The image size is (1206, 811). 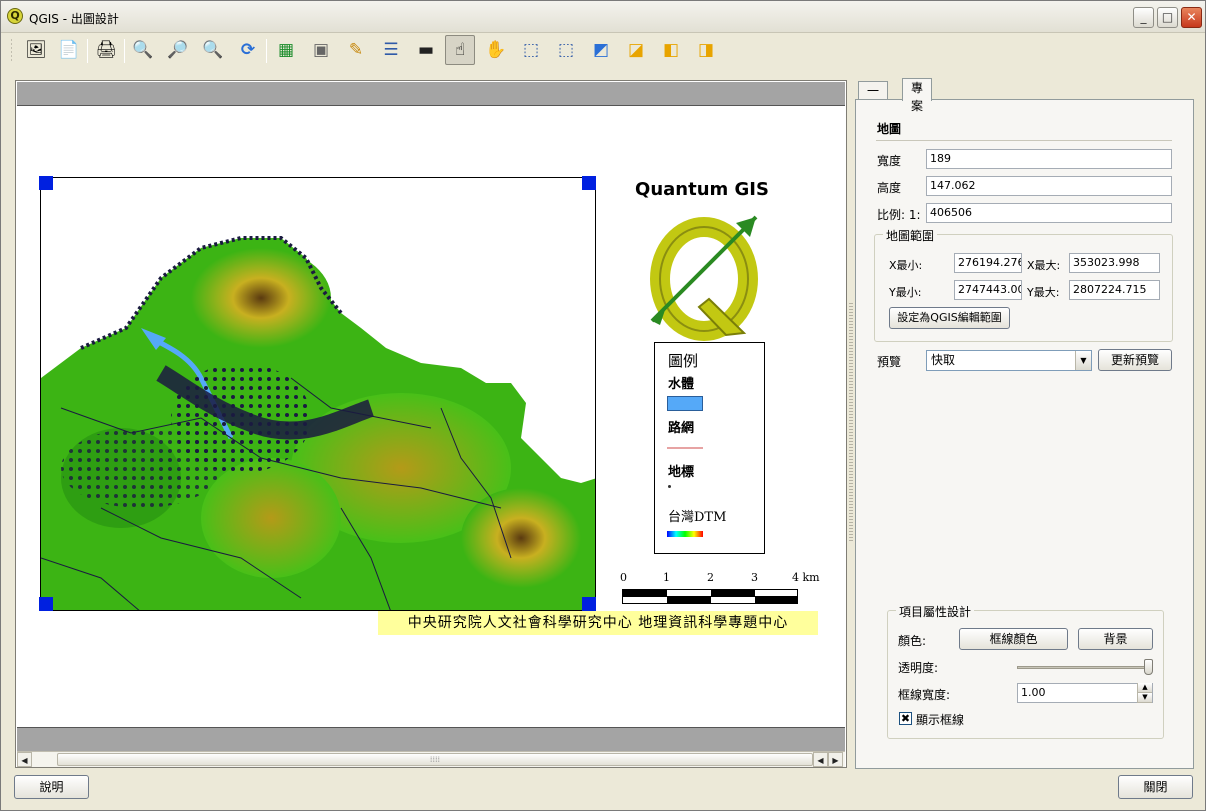 I want to click on scalebar-label: 3, so click(x=754, y=577).